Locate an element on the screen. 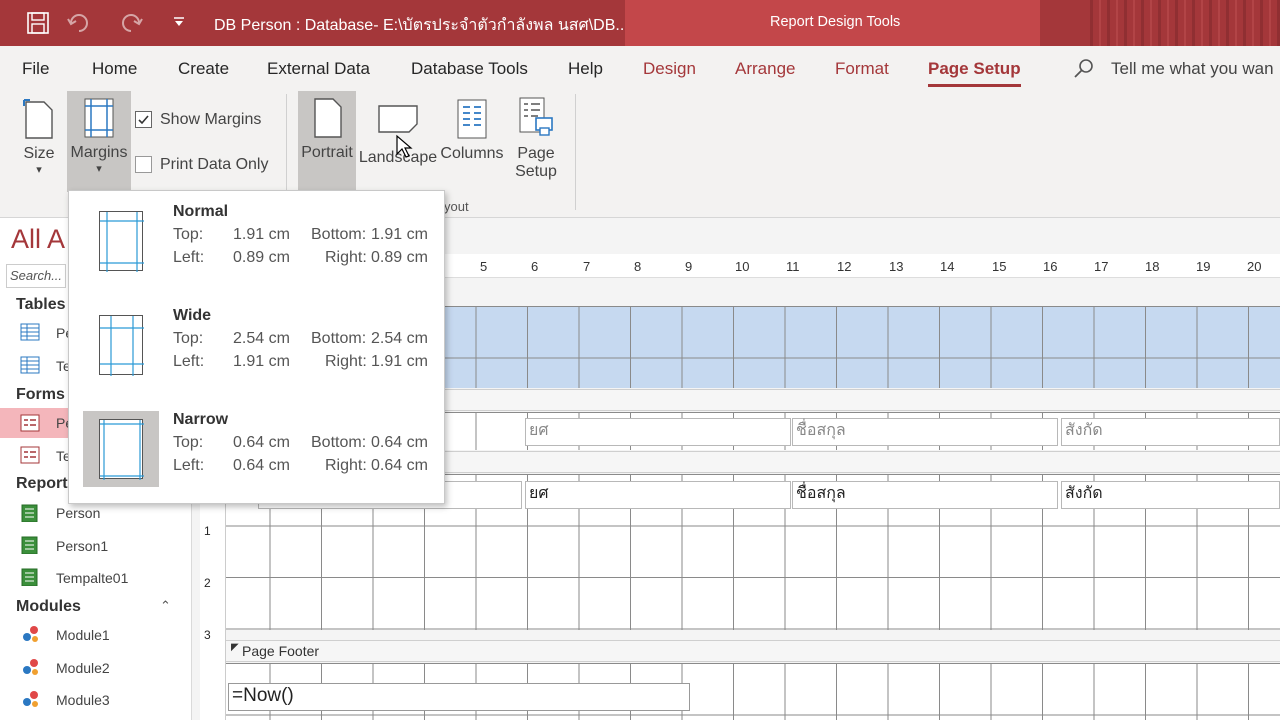  tab-design: Design is located at coordinates (669, 69).